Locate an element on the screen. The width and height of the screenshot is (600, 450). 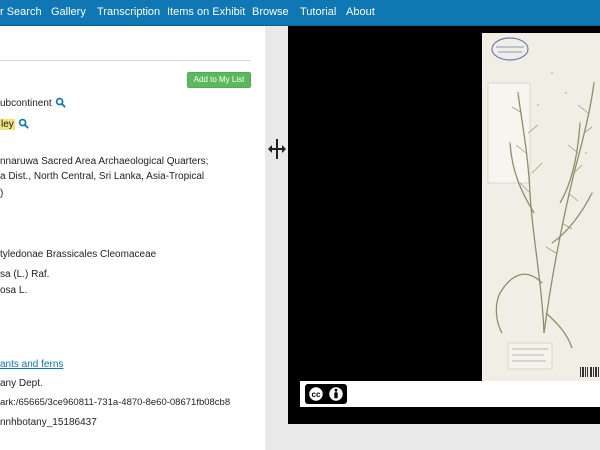
add-to-my-list-button: Add to My List is located at coordinates (219, 80).